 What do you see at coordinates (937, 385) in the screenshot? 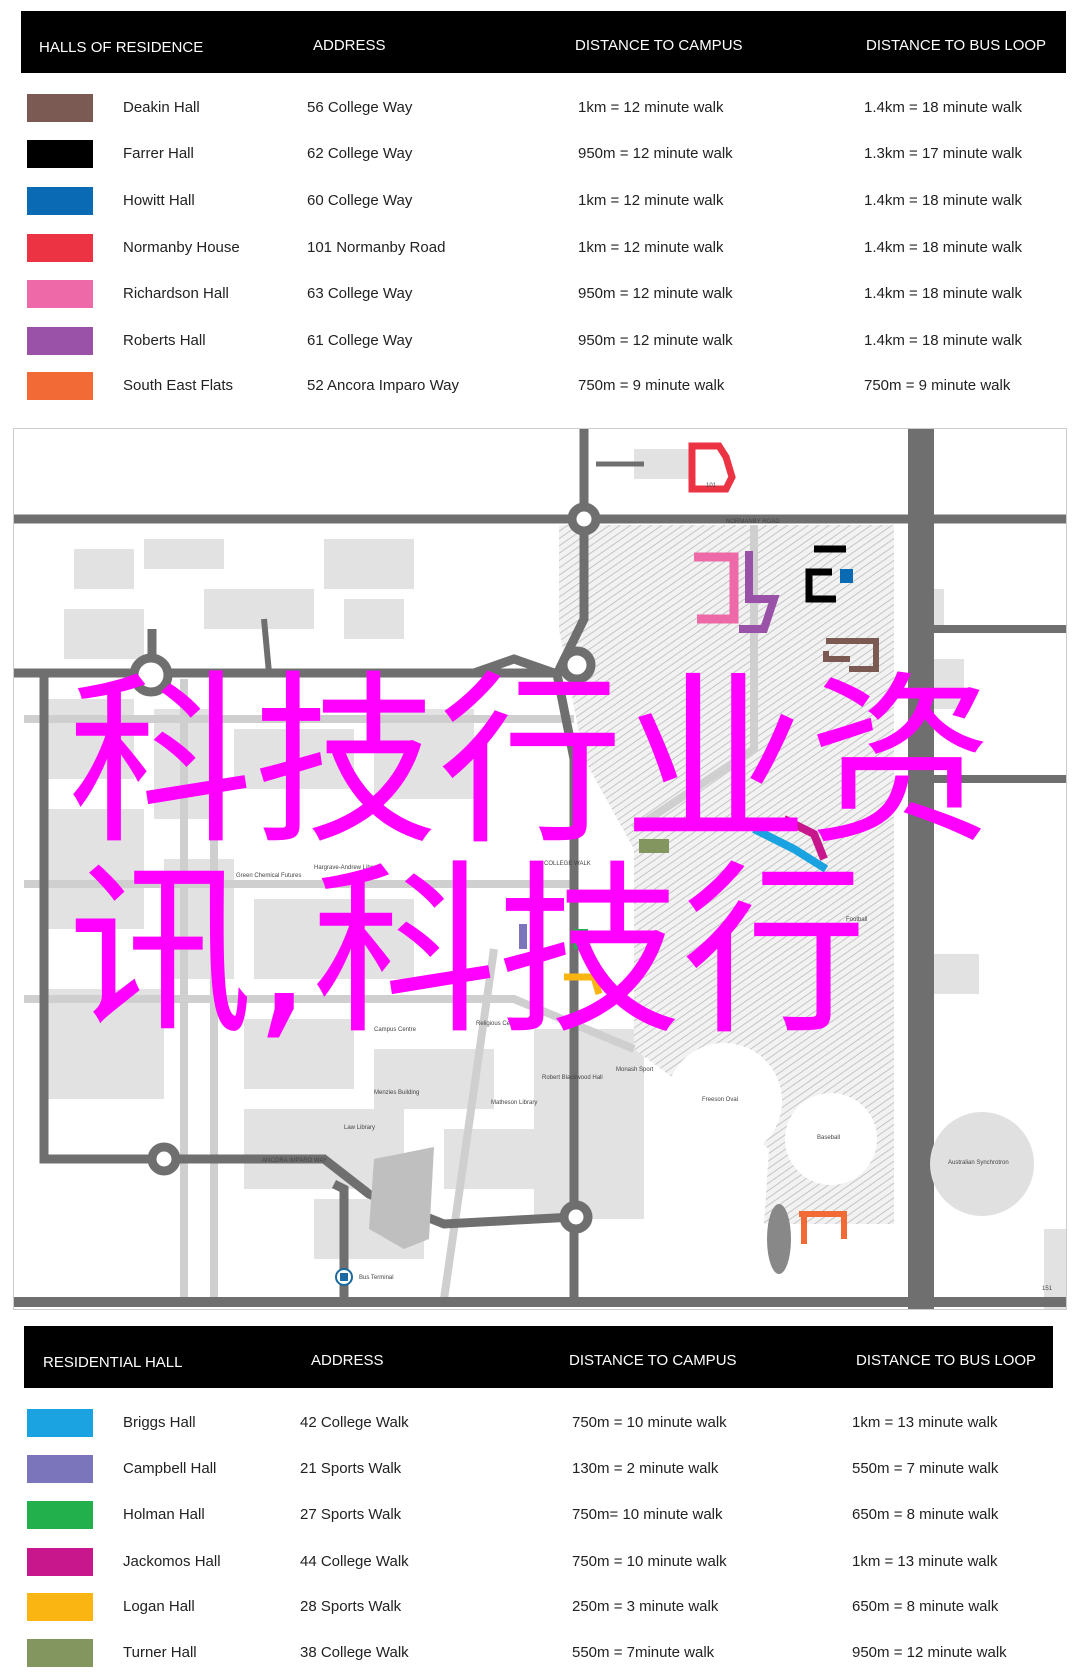
I see `distance-to-bus-loop: 750m = 9 minute walk` at bounding box center [937, 385].